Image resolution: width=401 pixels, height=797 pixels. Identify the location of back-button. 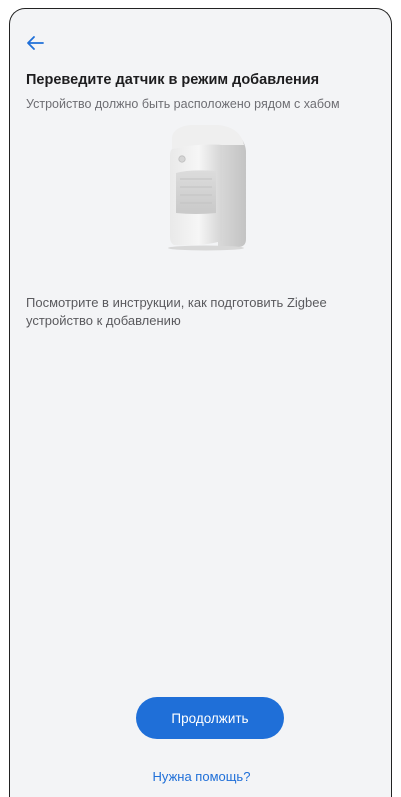
(40, 43).